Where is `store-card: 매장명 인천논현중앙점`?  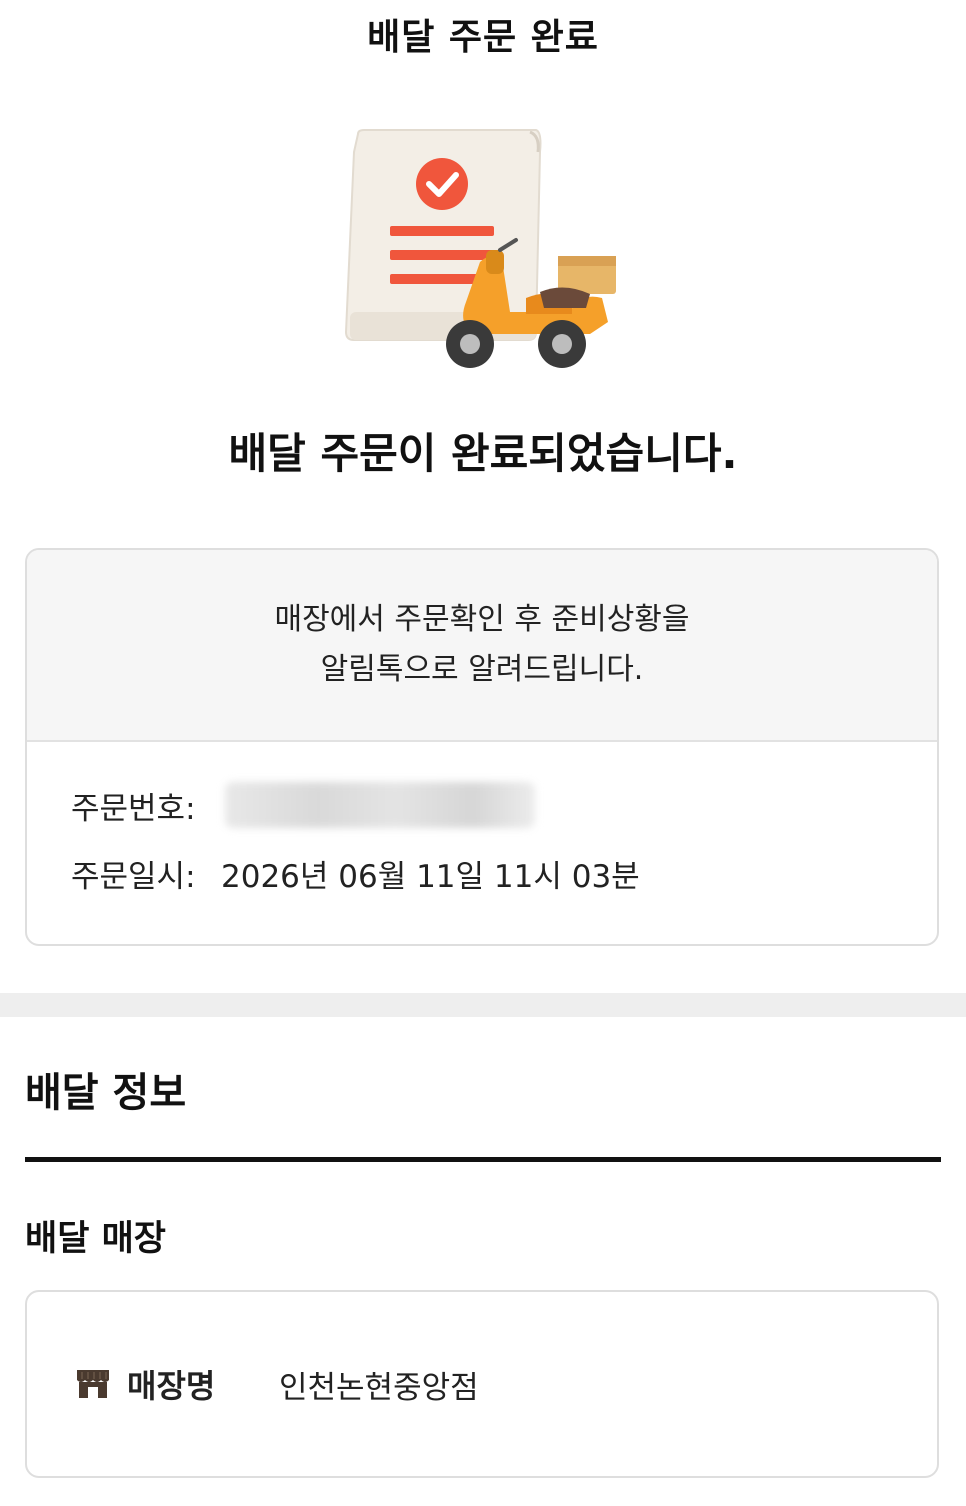 store-card: 매장명 인천논현중앙점 is located at coordinates (482, 1384).